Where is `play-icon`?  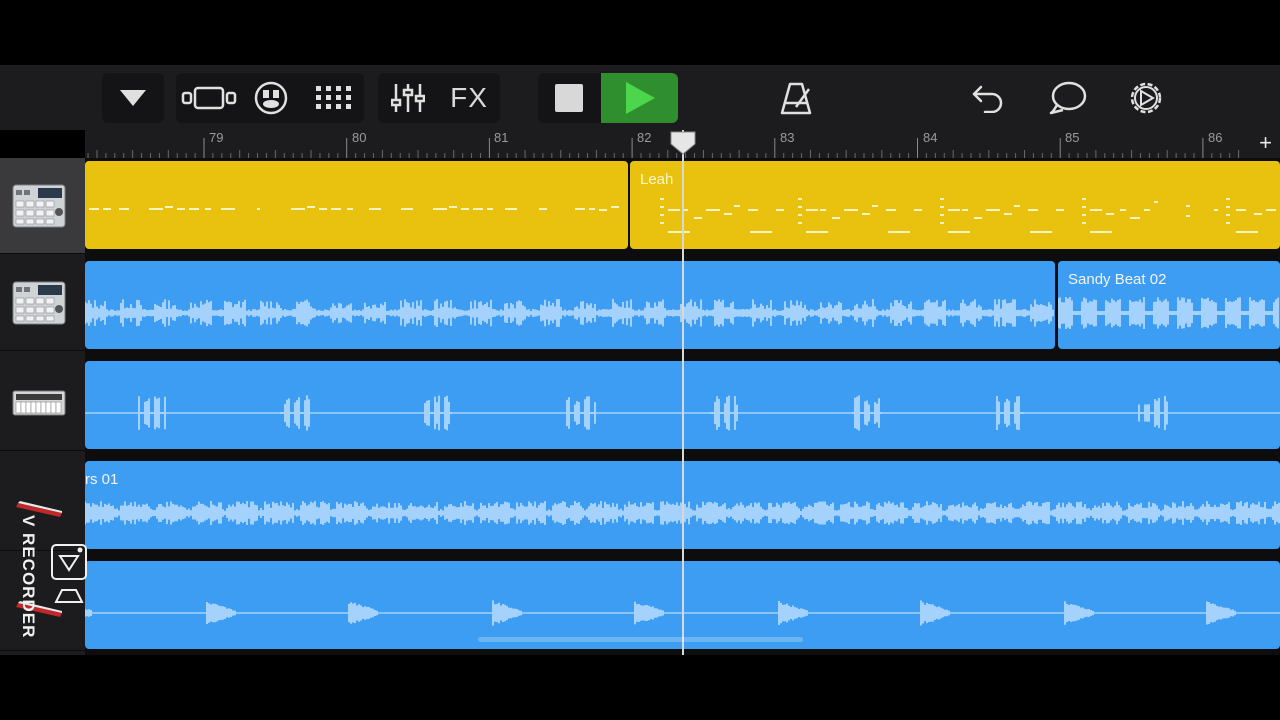
play-icon is located at coordinates (639, 98).